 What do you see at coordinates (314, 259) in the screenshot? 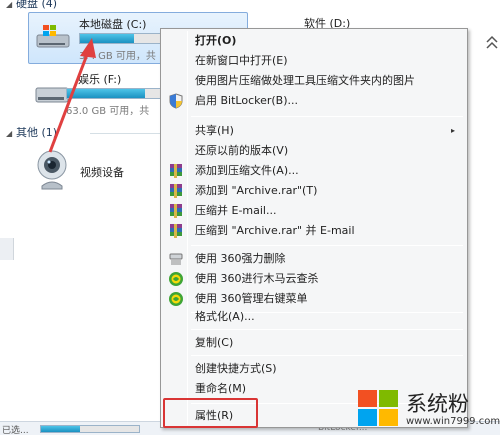
I see `menu-item-360-shred: 使用 360强力删除` at bounding box center [314, 259].